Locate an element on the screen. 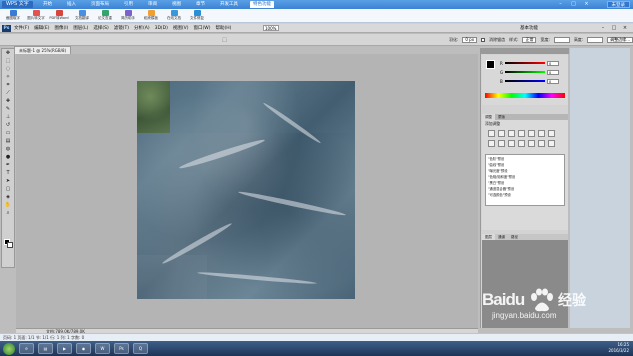  menu-layer: 图层(L) is located at coordinates (80, 28).